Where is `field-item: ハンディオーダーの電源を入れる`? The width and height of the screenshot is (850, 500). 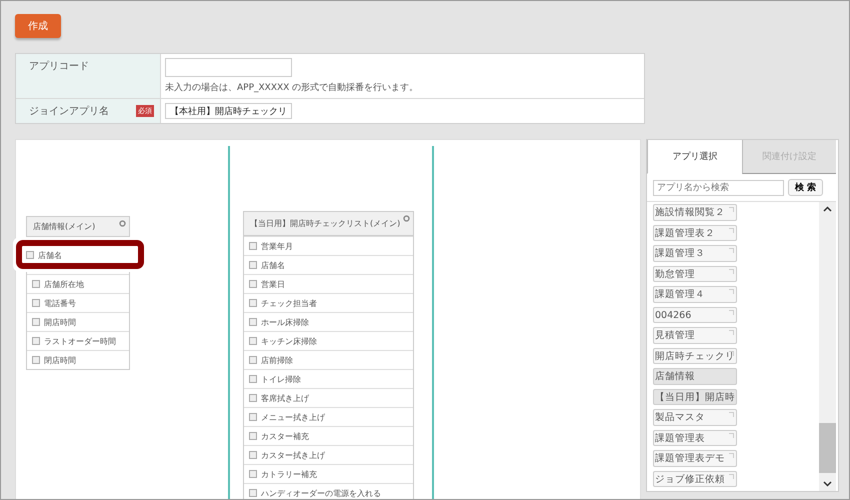 field-item: ハンディオーダーの電源を入れる is located at coordinates (328, 491).